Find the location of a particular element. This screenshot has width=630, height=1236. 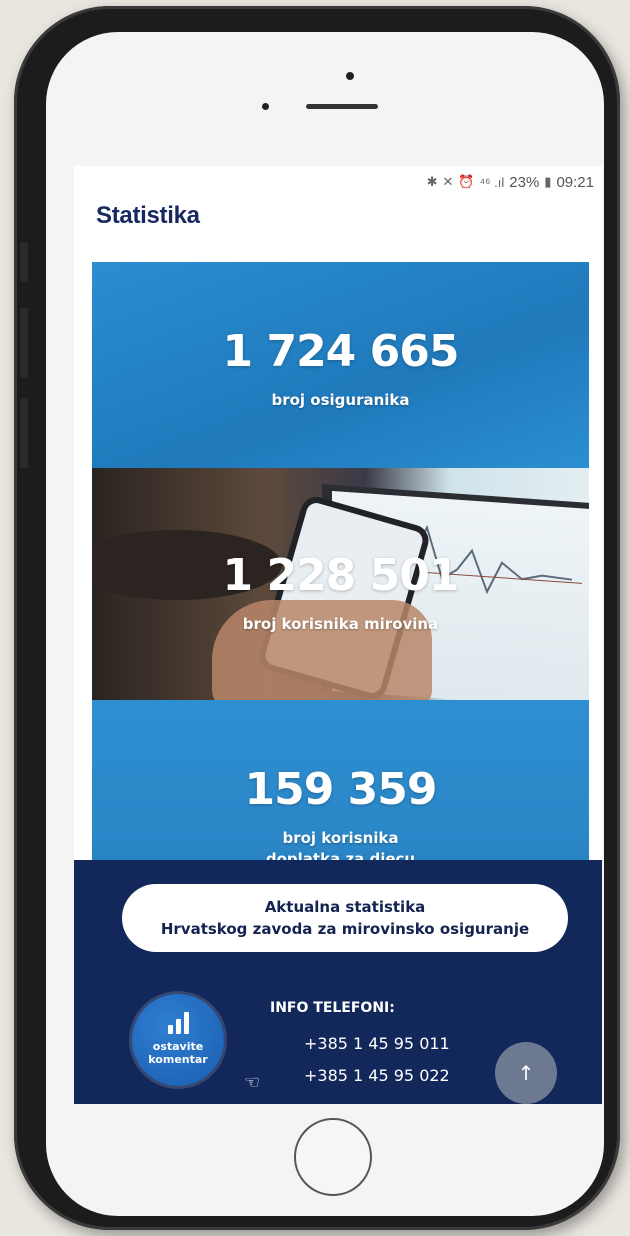

leave-comment-label: ostavite komentar is located at coordinates (178, 1053).